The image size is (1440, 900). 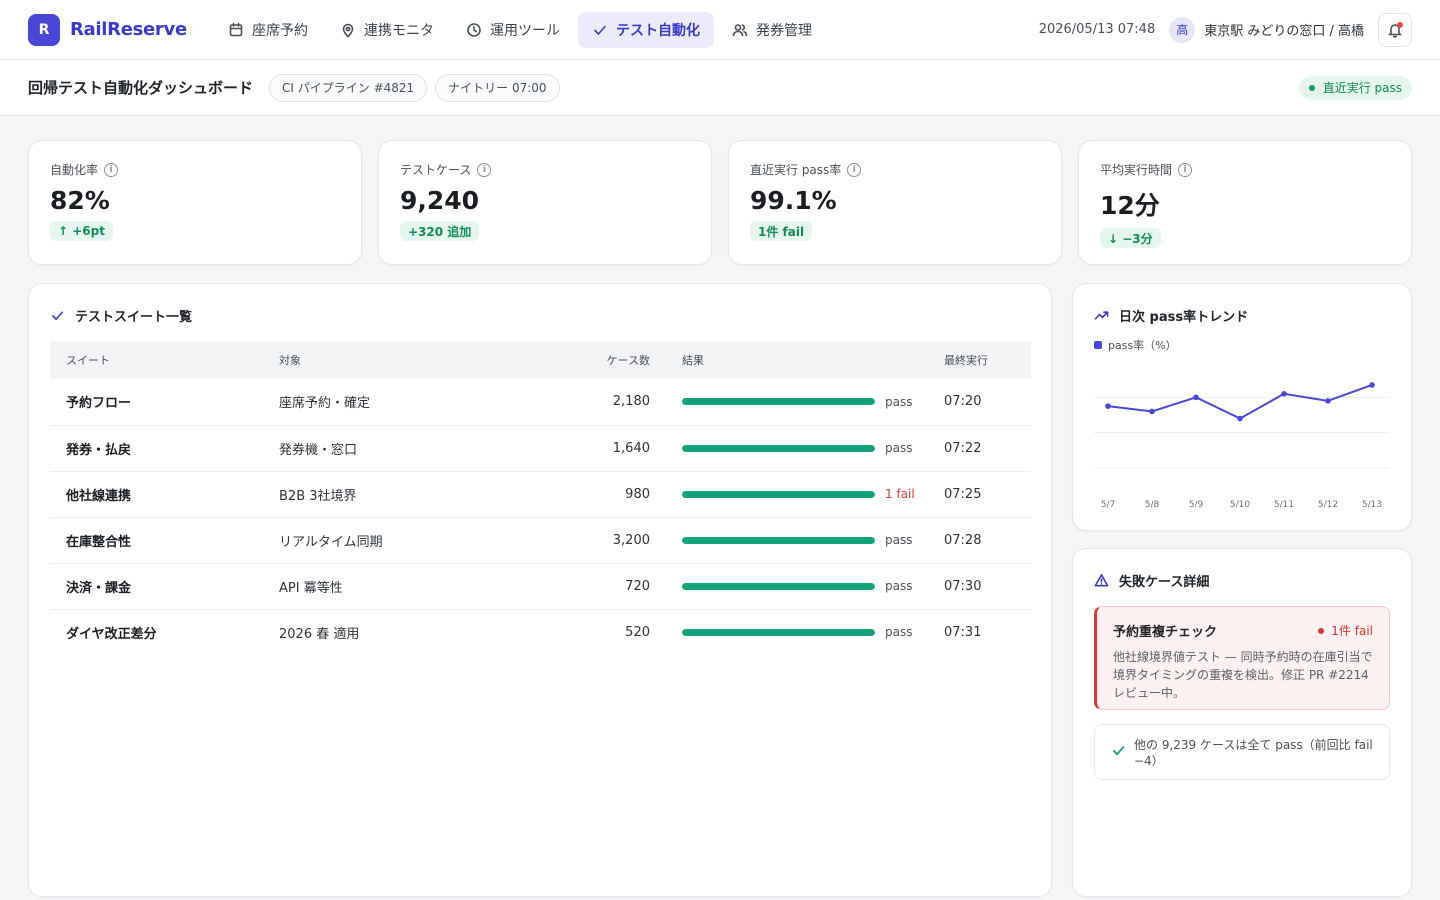 What do you see at coordinates (1165, 632) in the screenshot?
I see `failed-case-name: 予約重複チェック` at bounding box center [1165, 632].